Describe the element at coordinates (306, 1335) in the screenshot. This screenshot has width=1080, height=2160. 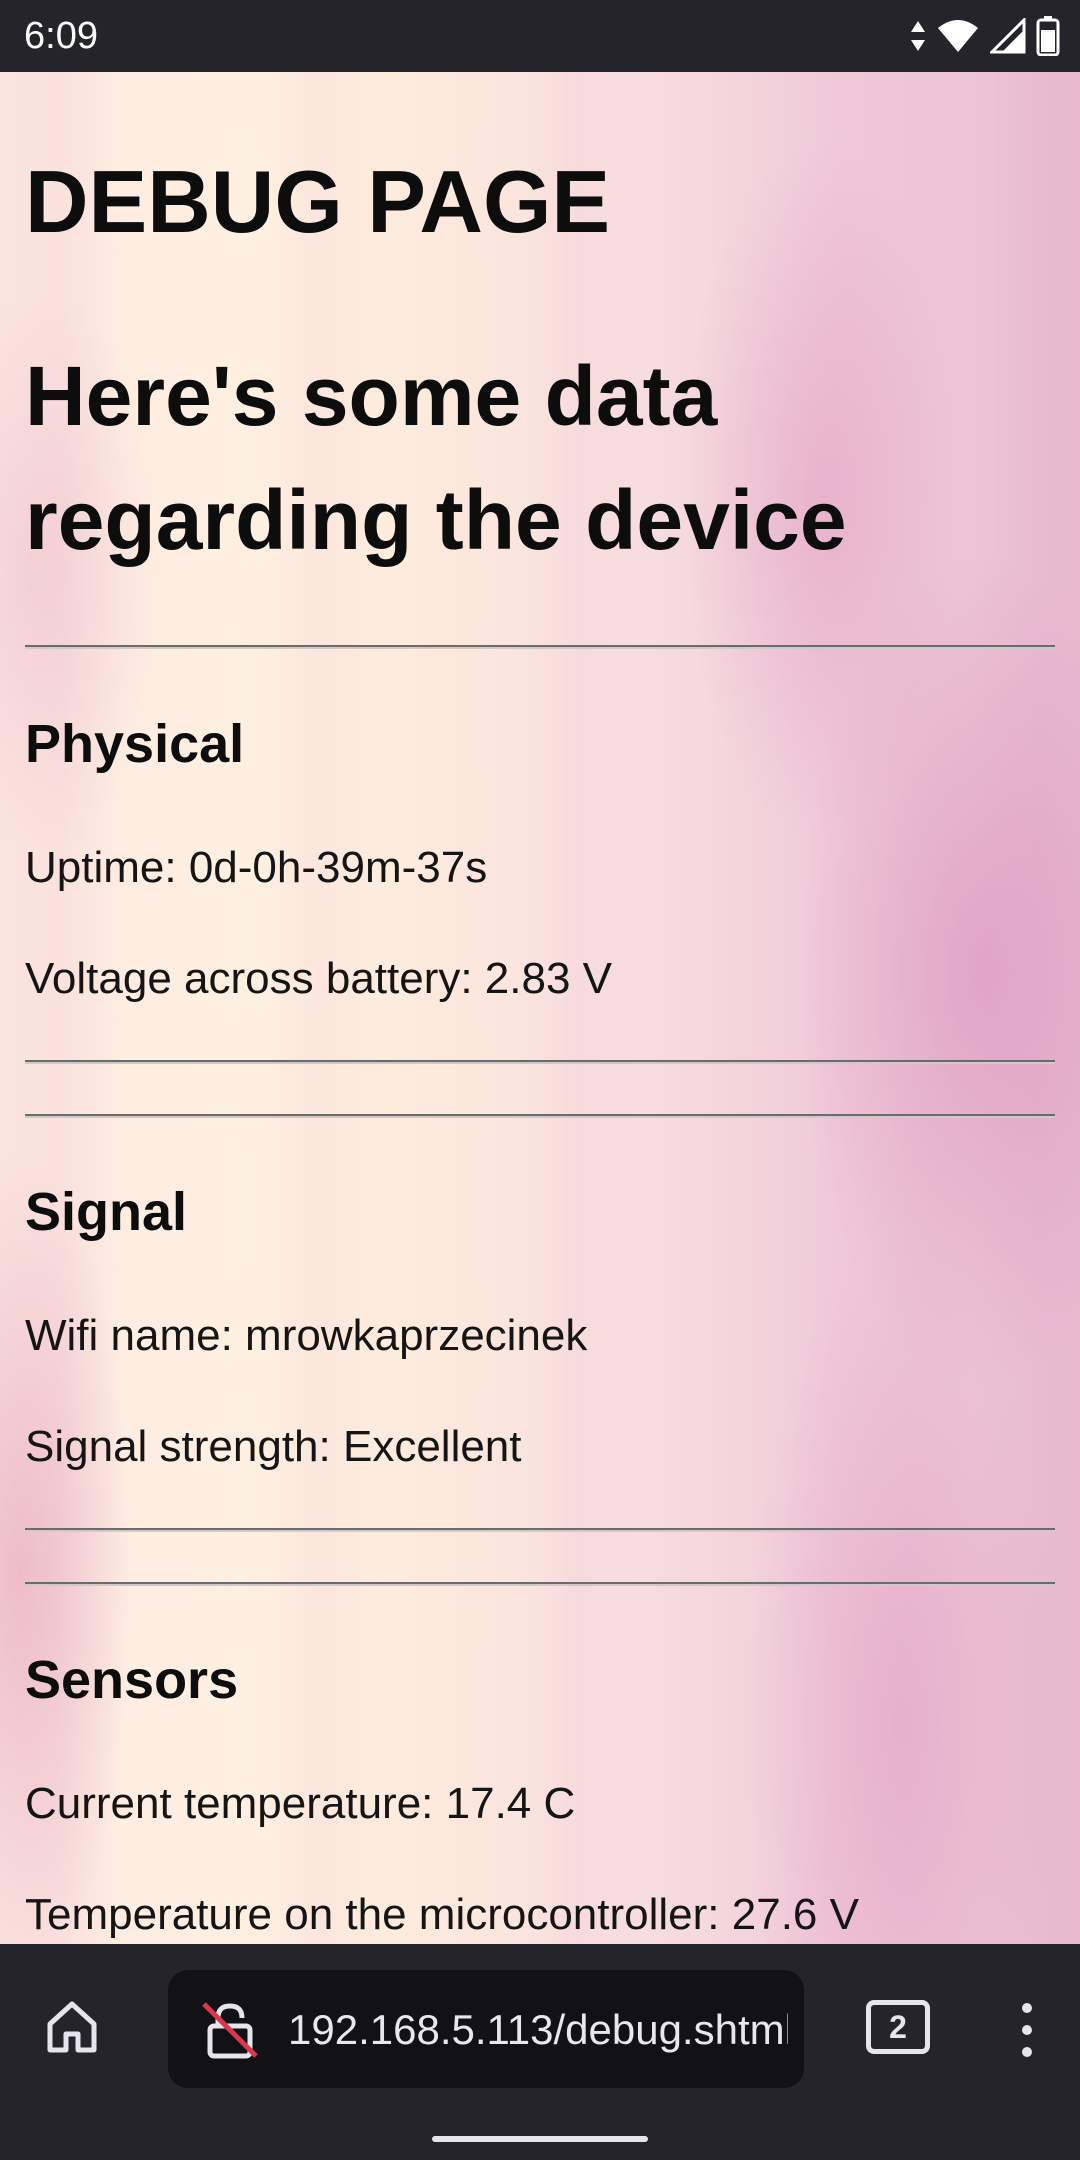
I see `wifi-name-text: Wifi name: mrowkaprzecinek` at that location.